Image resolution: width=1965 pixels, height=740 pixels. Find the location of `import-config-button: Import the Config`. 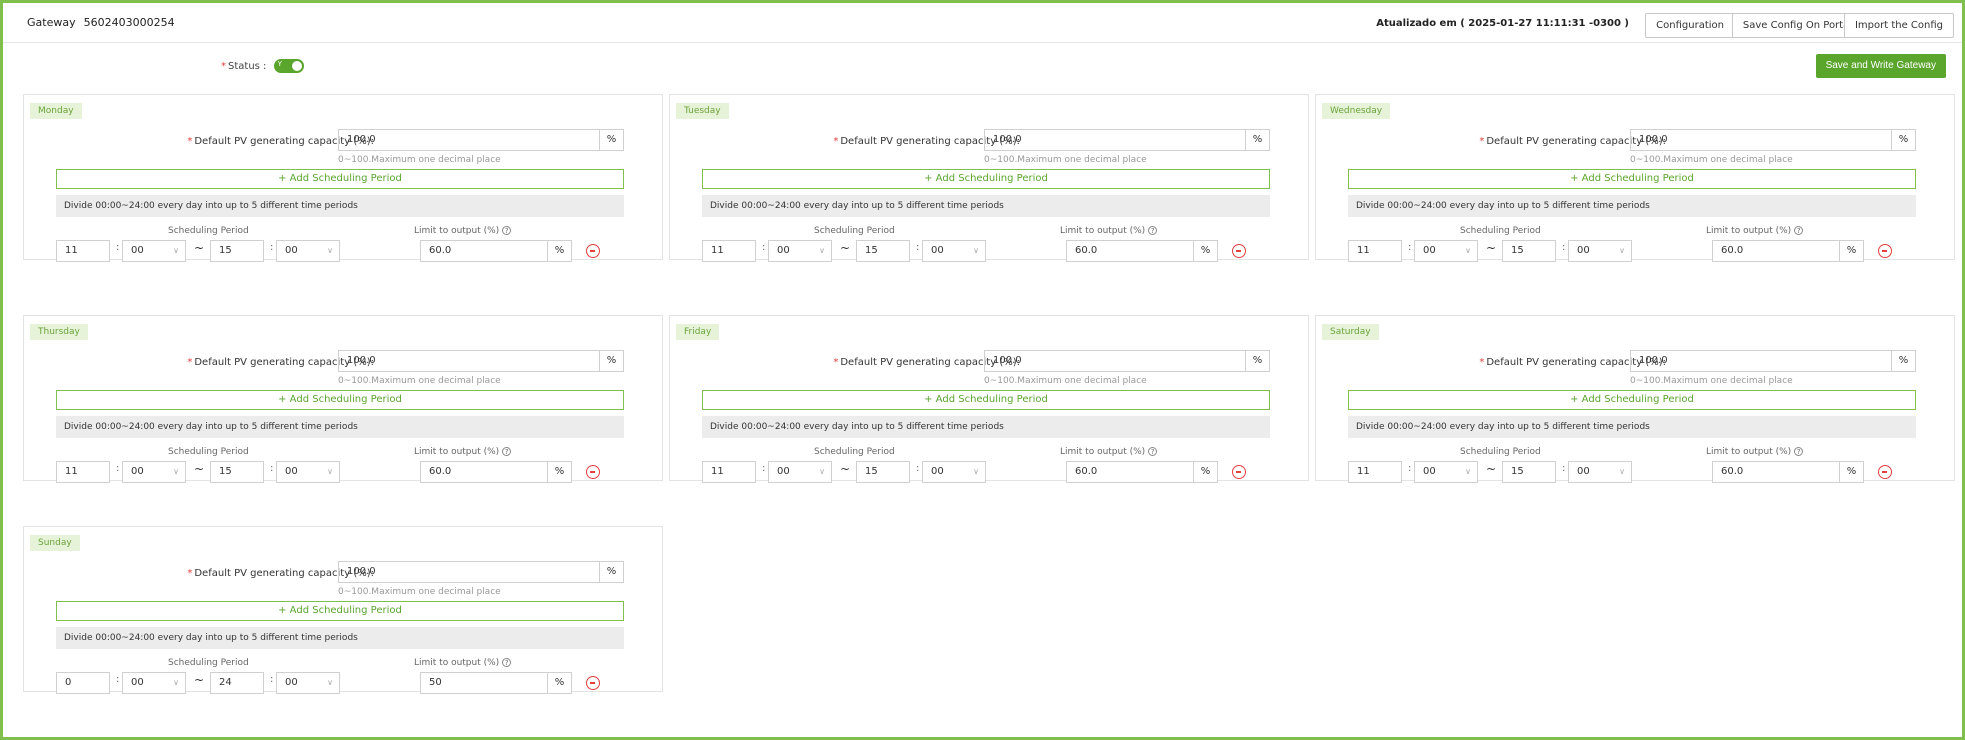

import-config-button: Import the Config is located at coordinates (1898, 25).